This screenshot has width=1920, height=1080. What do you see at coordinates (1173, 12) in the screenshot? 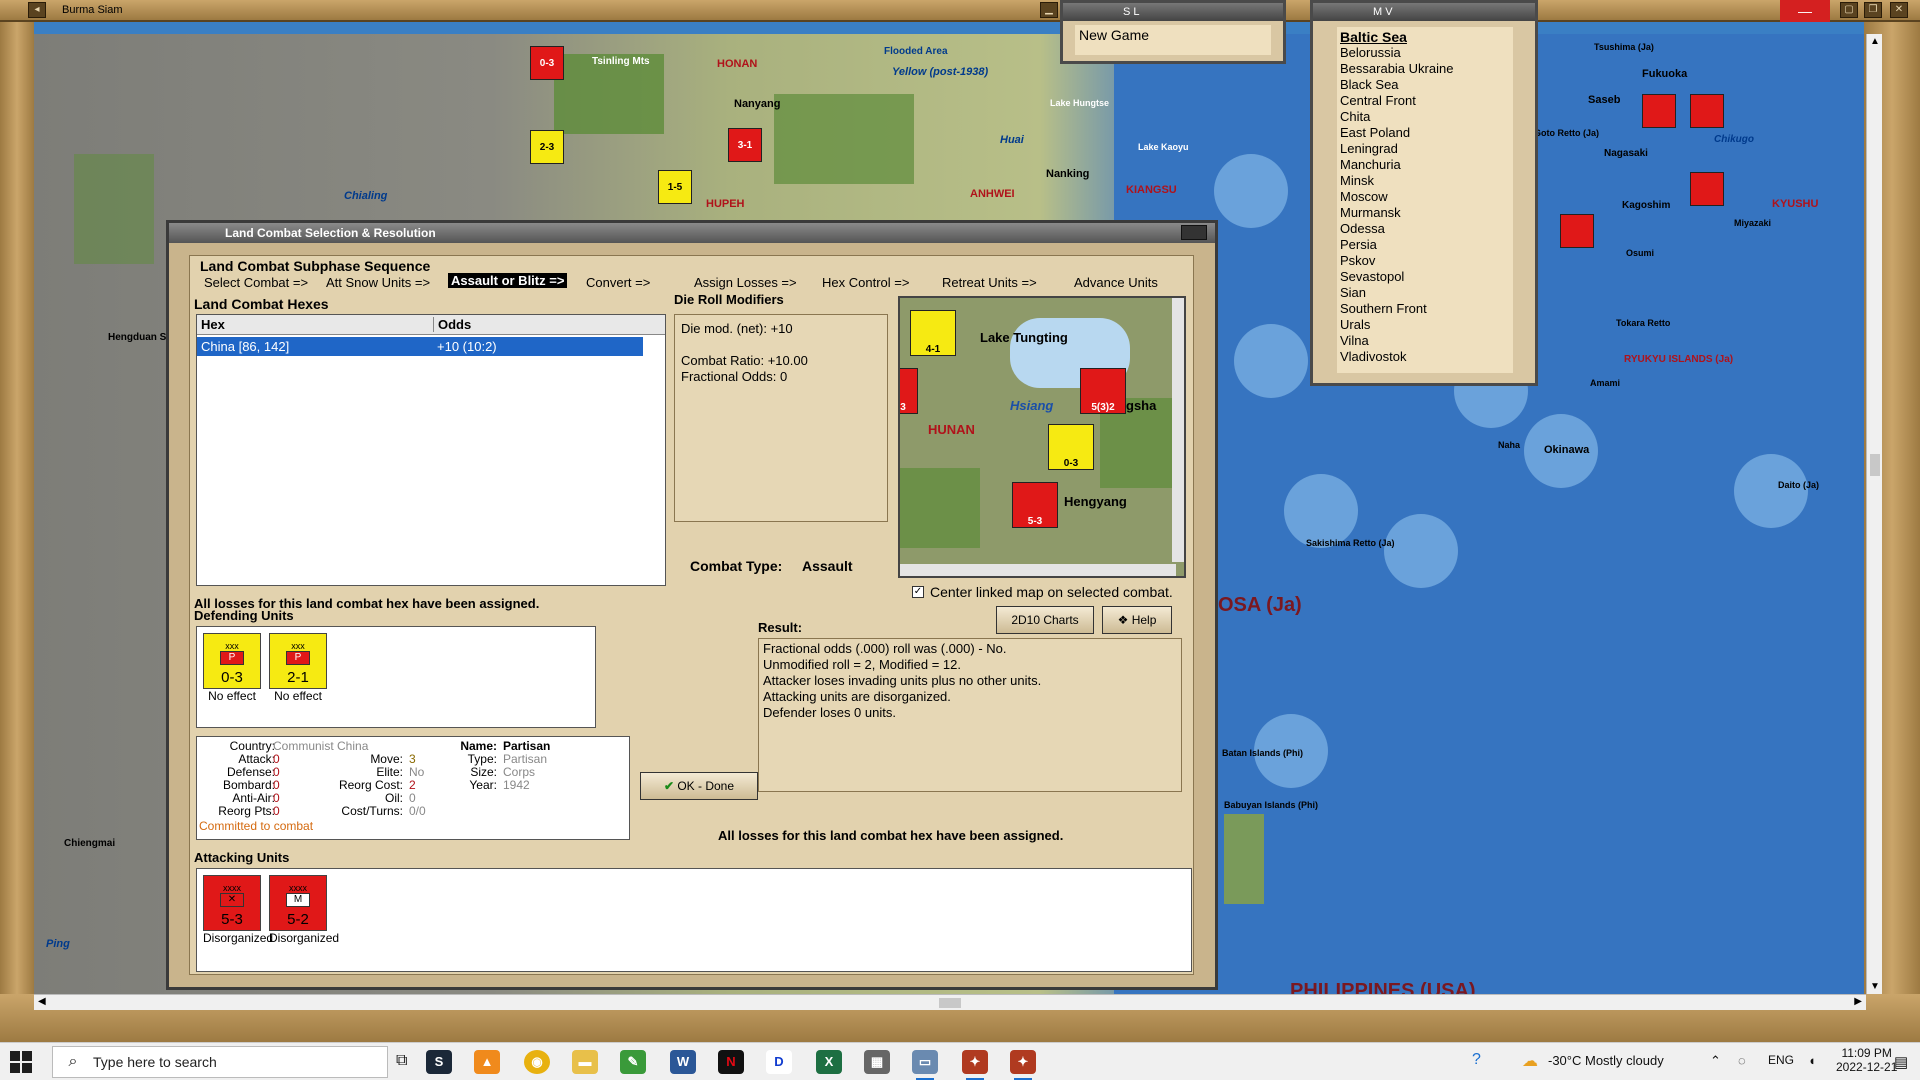
I see `sl-panel-title: S L` at bounding box center [1173, 12].